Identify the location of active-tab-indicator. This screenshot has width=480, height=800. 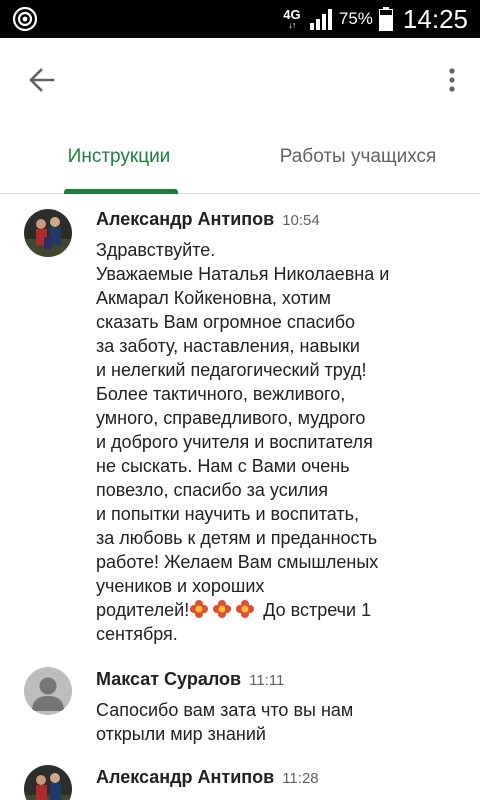
(121, 191).